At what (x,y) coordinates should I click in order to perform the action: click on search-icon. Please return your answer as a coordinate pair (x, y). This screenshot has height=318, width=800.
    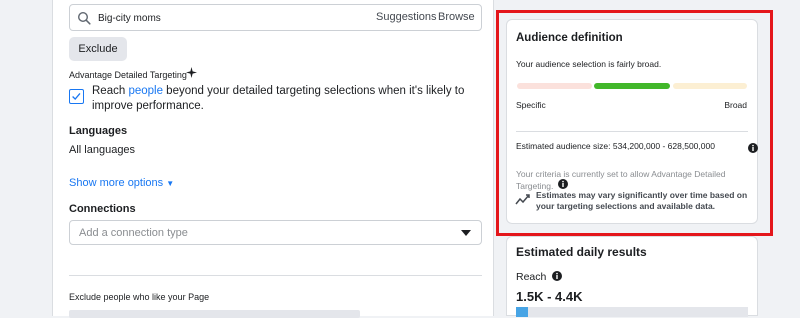
    Looking at the image, I should click on (84, 18).